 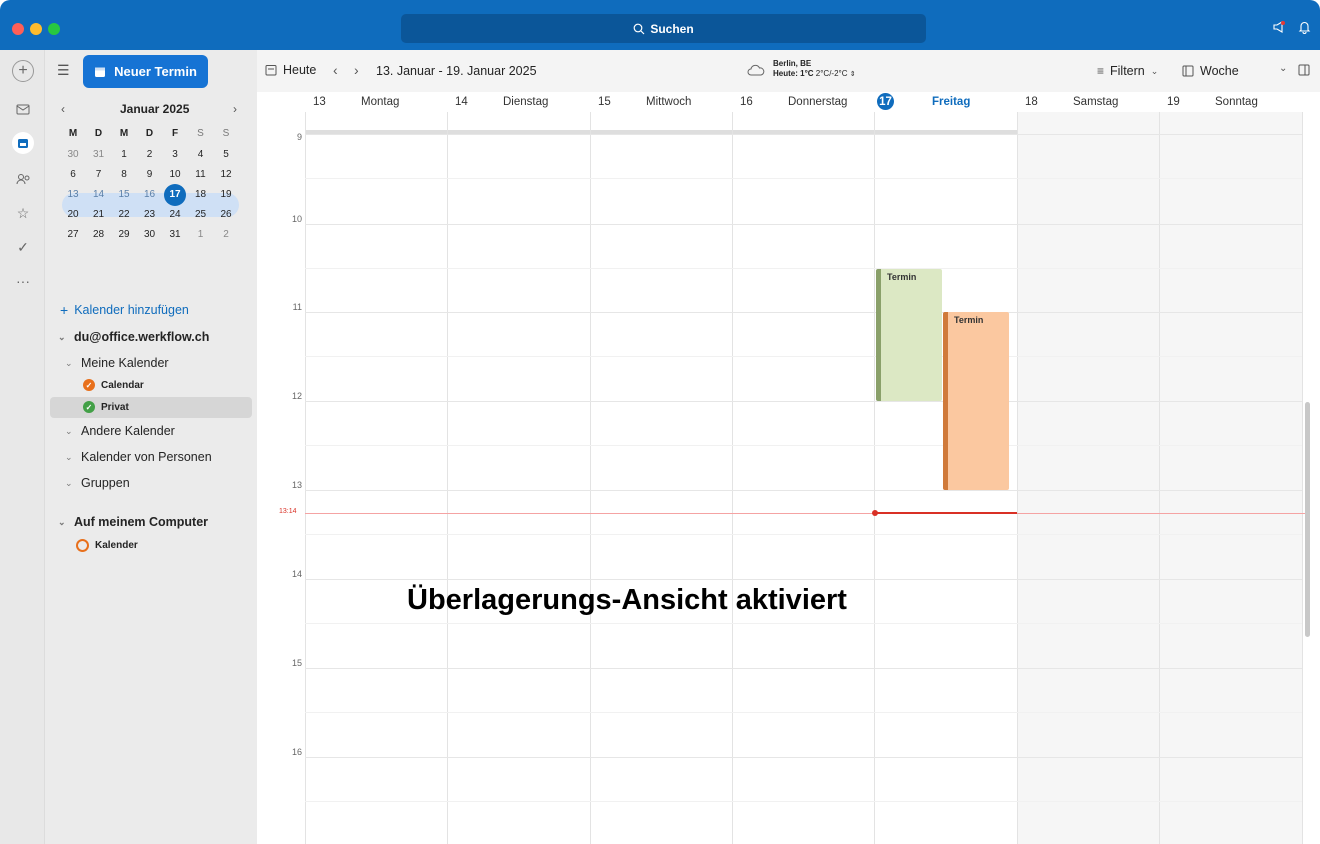 What do you see at coordinates (296, 219) in the screenshot?
I see `hour-label: 10` at bounding box center [296, 219].